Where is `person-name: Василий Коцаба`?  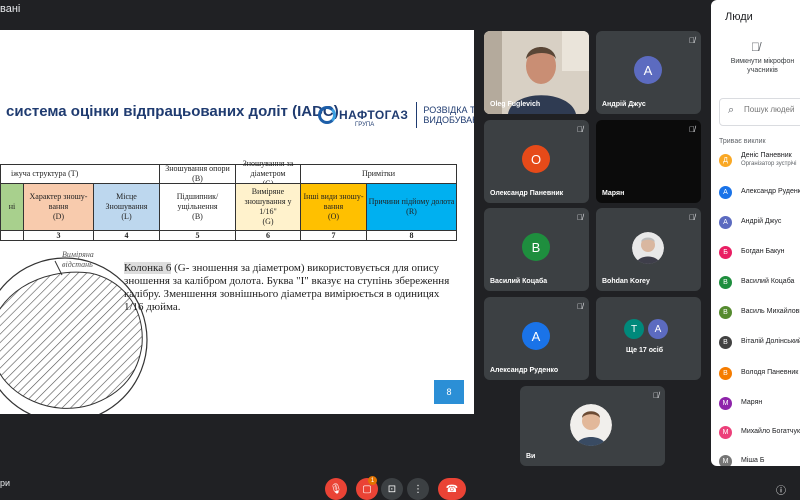 person-name: Василий Коцаба is located at coordinates (768, 281).